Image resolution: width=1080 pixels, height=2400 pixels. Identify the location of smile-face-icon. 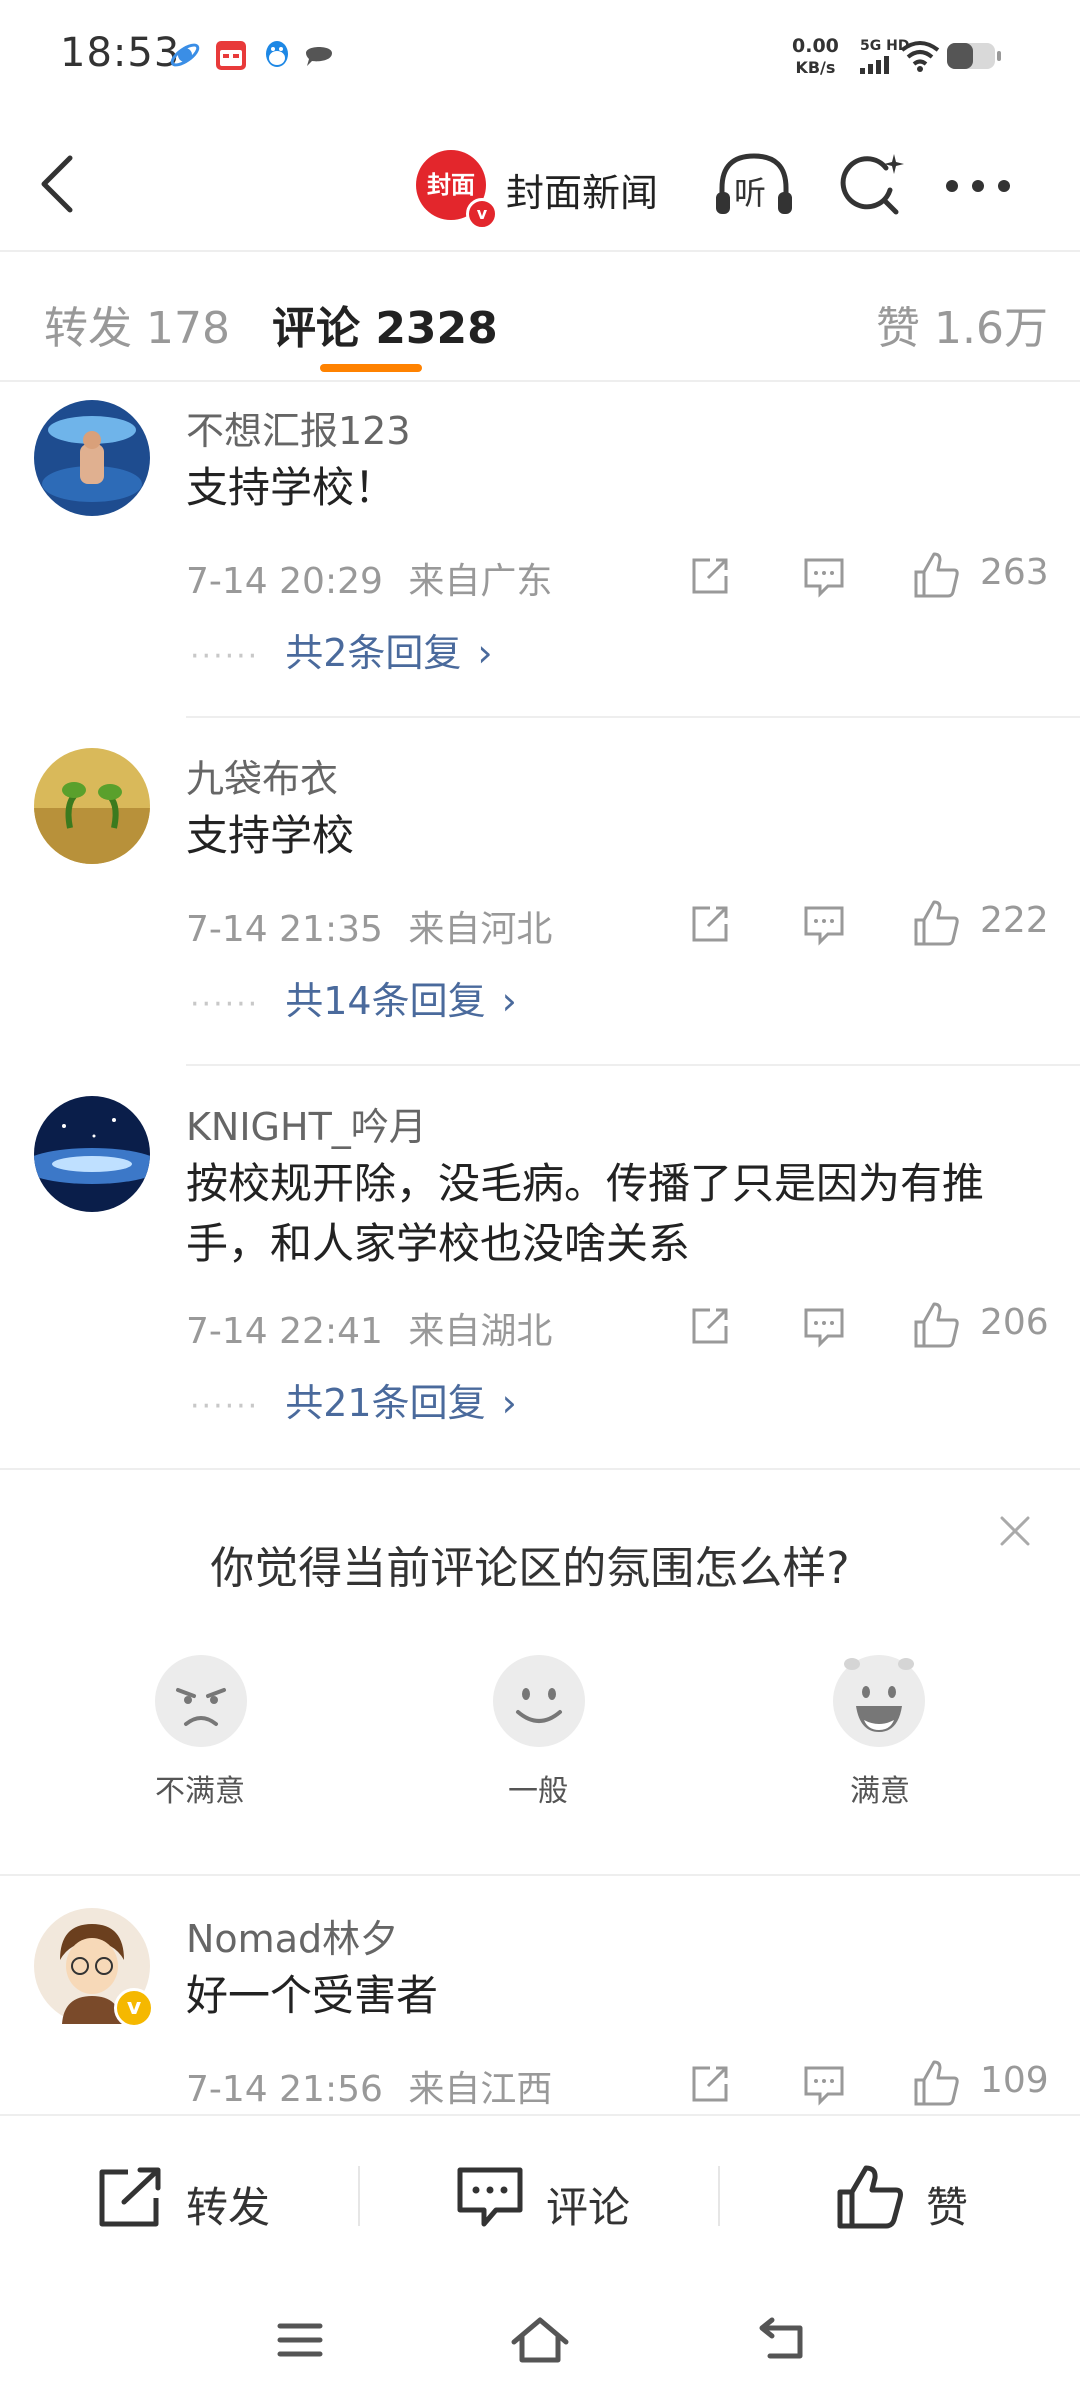
(539, 1701).